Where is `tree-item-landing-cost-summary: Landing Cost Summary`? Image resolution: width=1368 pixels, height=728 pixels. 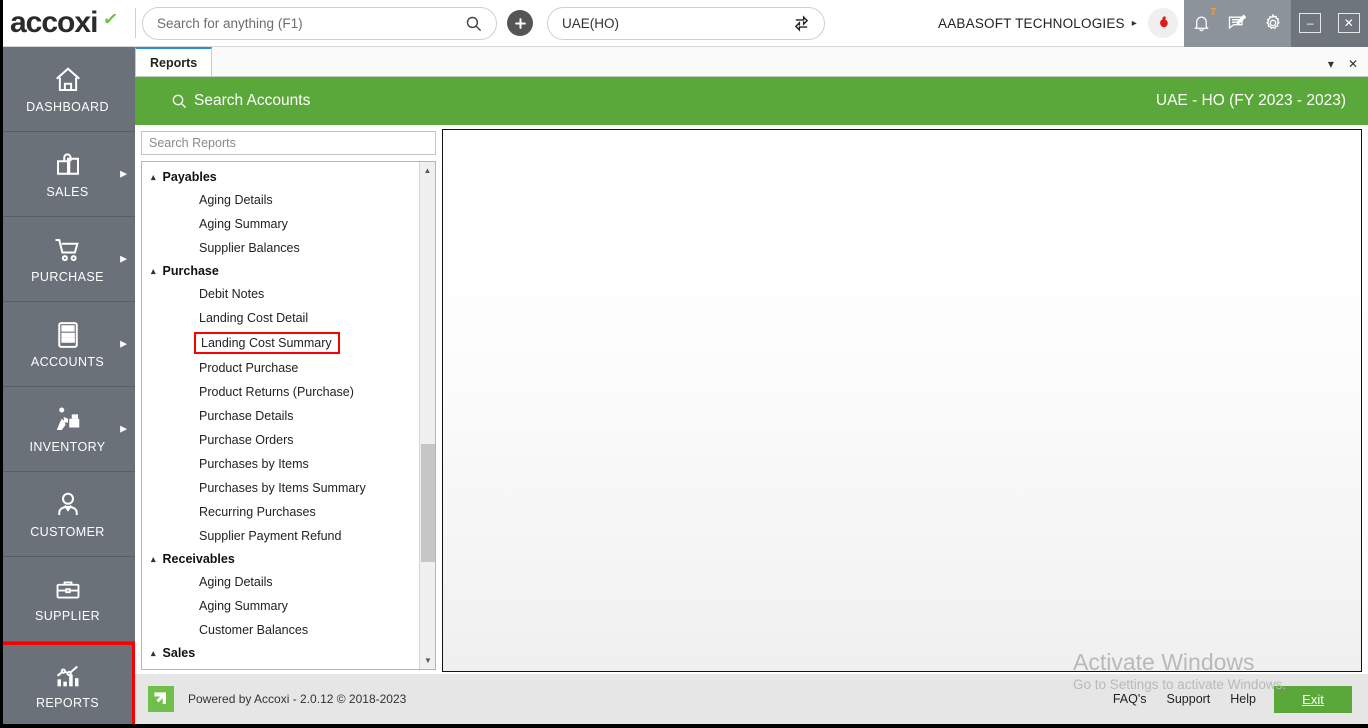
tree-item-landing-cost-summary: Landing Cost Summary is located at coordinates (267, 343).